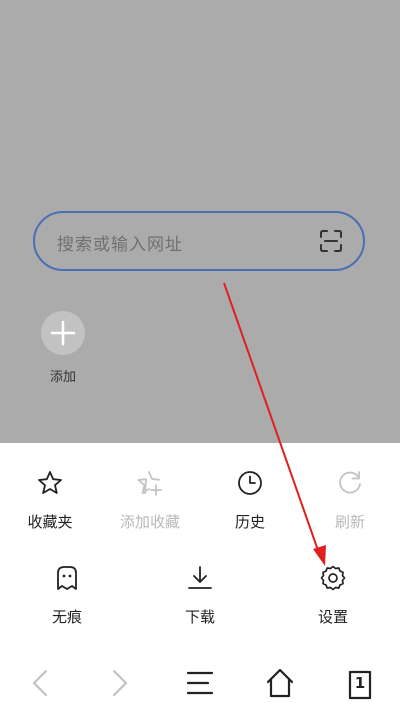 This screenshot has height=711, width=400. What do you see at coordinates (67, 578) in the screenshot?
I see `ghost-icon` at bounding box center [67, 578].